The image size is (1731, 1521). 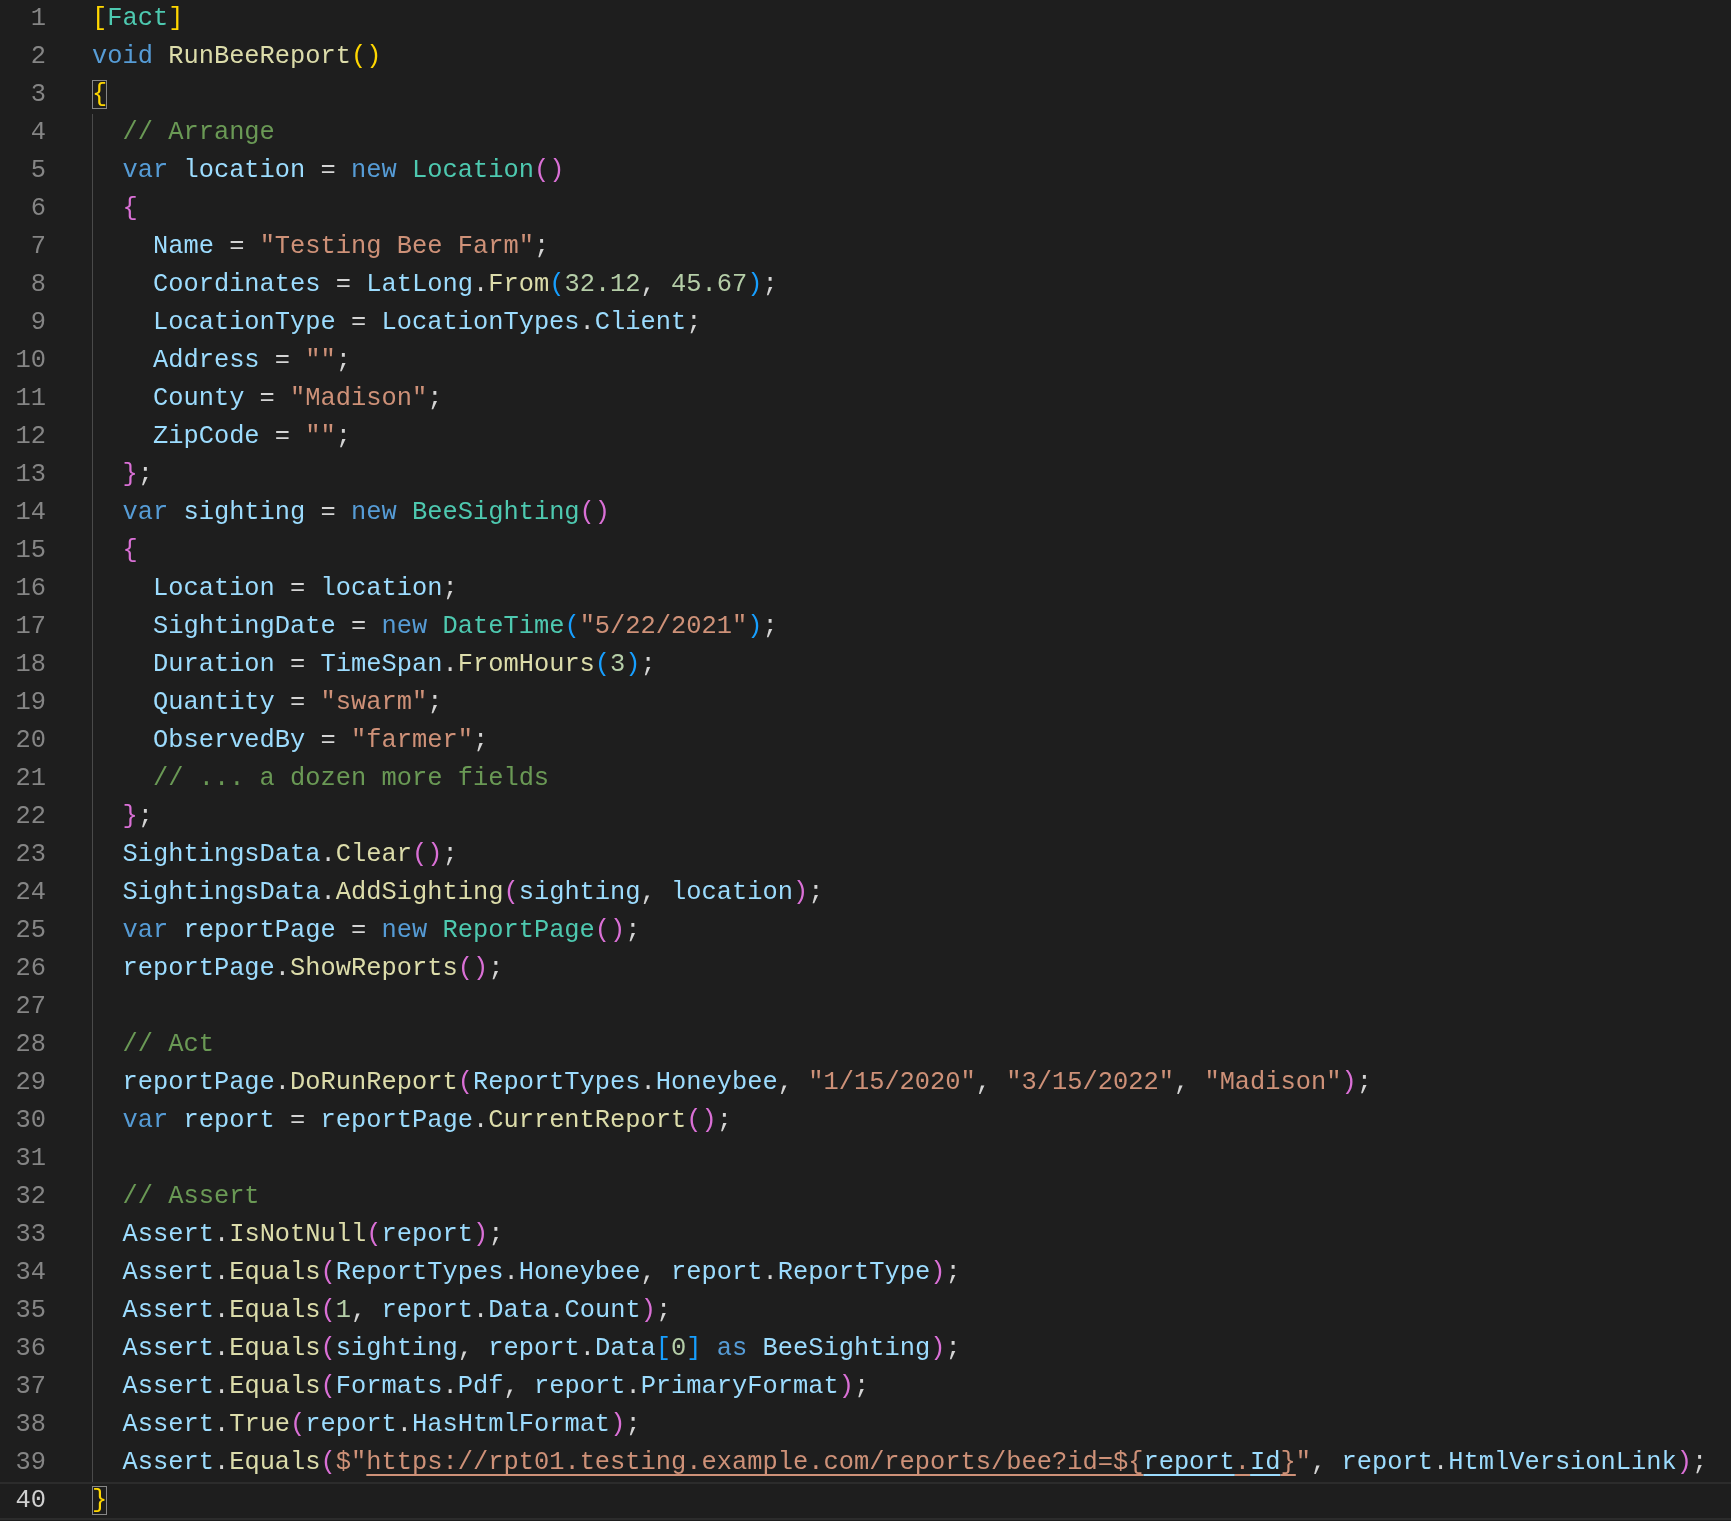 I want to click on code-line: var location = new Location(), so click(x=328, y=171).